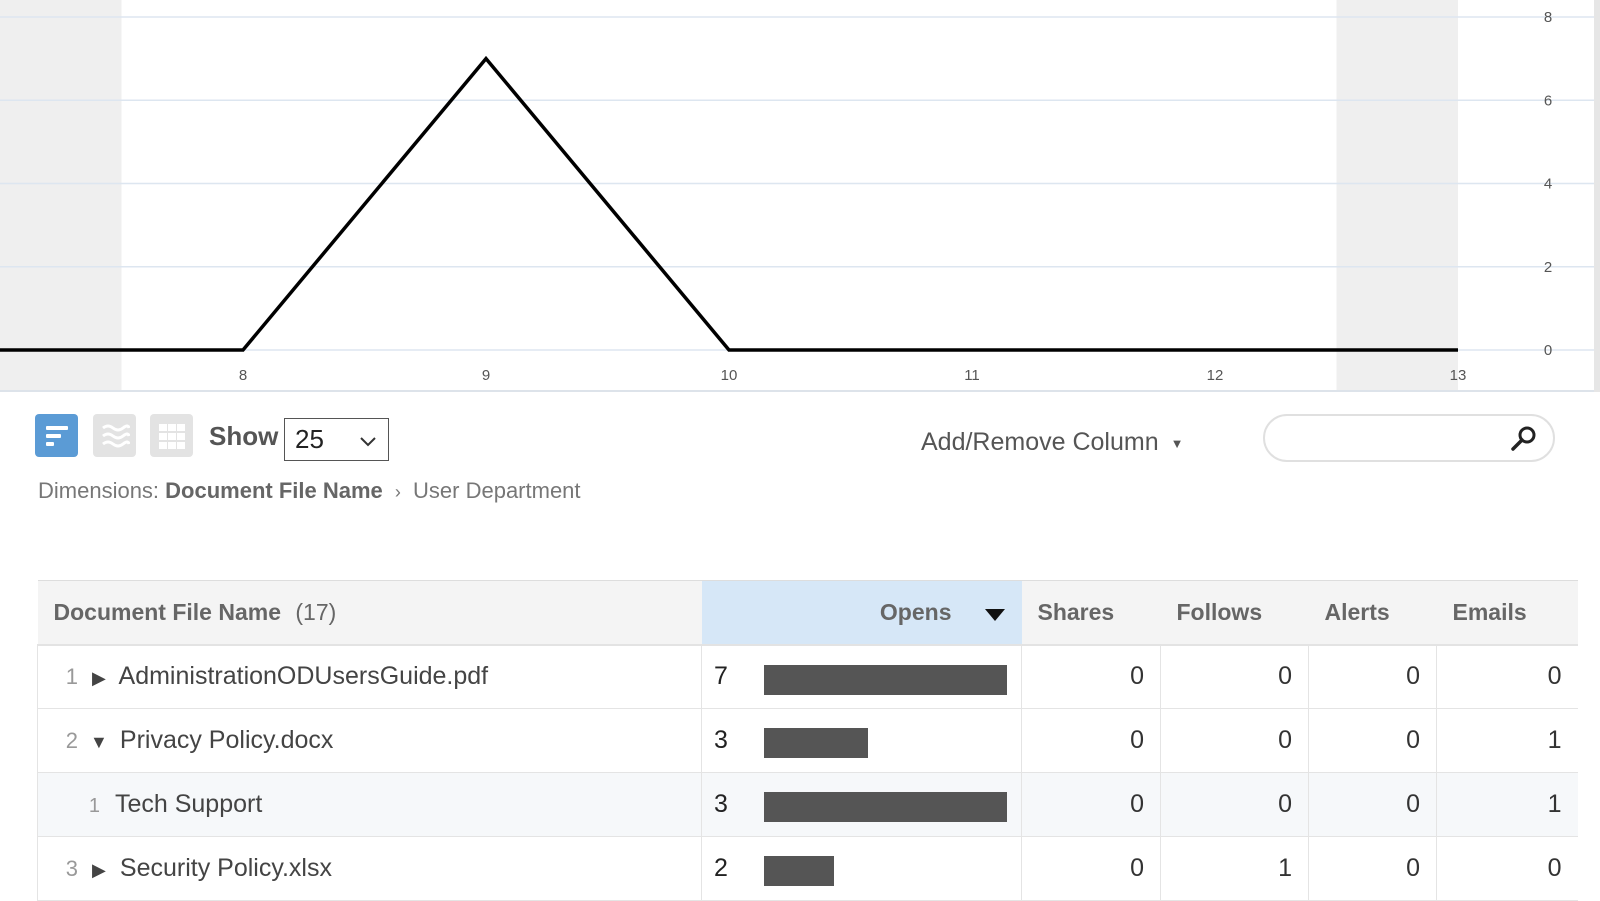  Describe the element at coordinates (1524, 439) in the screenshot. I see `search-icon` at that location.